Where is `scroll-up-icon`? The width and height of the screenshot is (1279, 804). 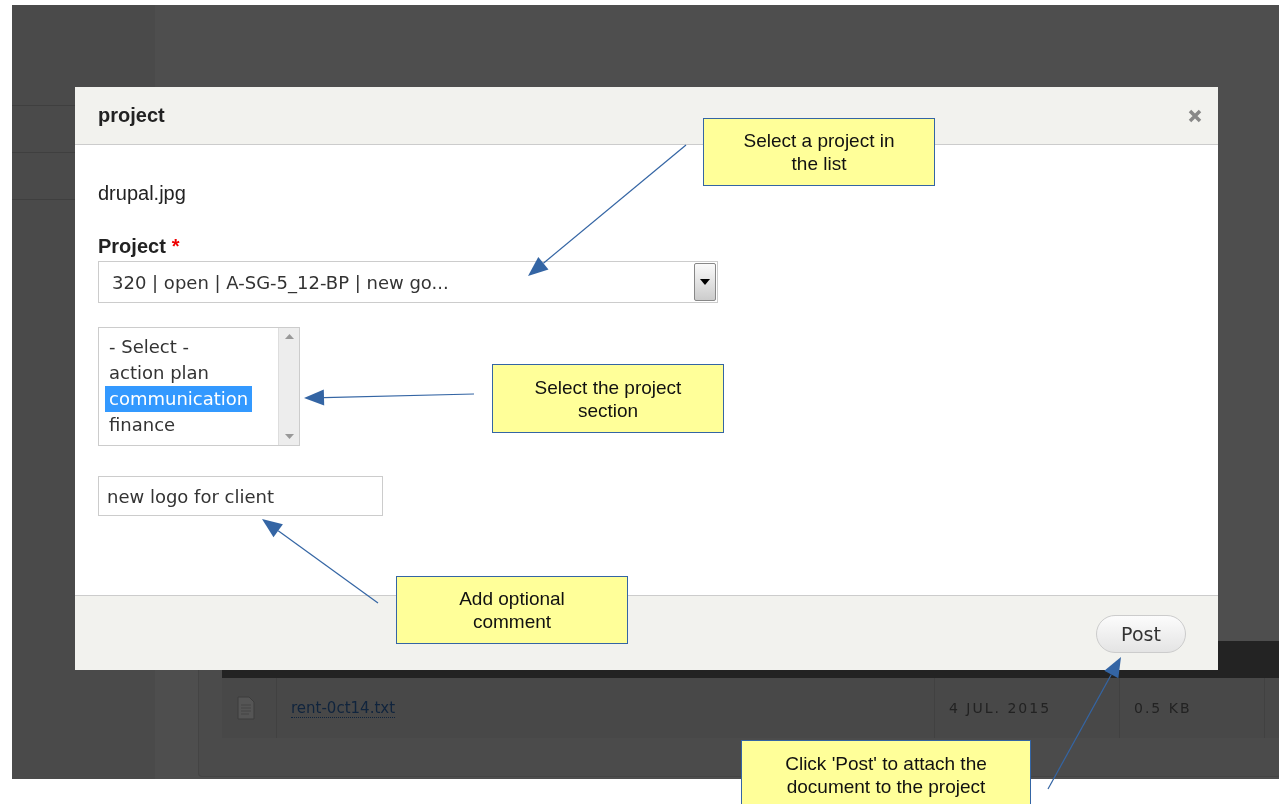 scroll-up-icon is located at coordinates (289, 336).